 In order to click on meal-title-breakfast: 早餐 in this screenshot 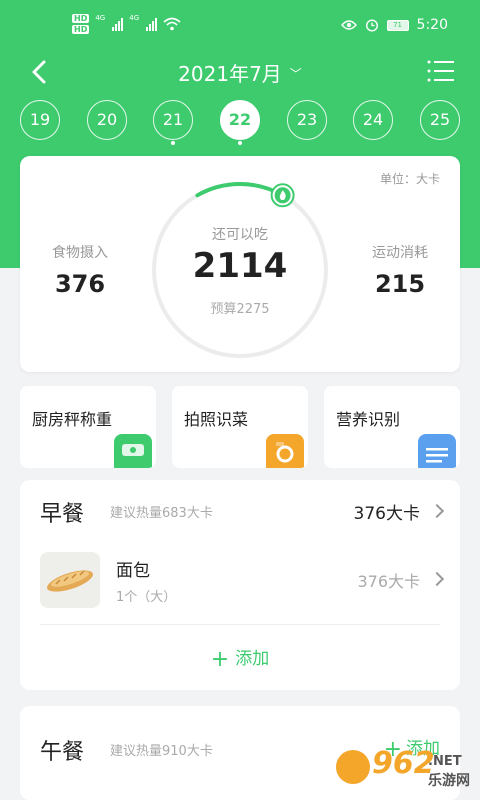, I will do `click(62, 514)`.